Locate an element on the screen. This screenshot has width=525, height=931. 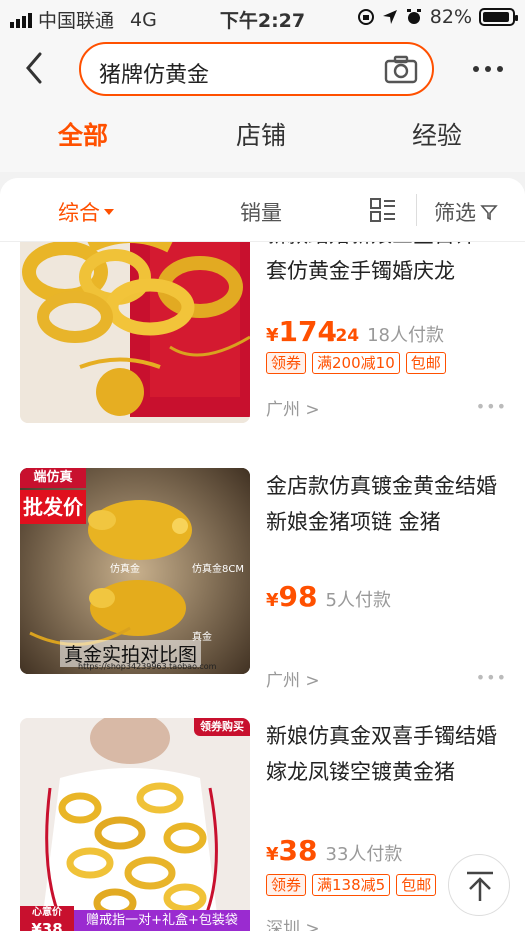
location-icon is located at coordinates (389, 17).